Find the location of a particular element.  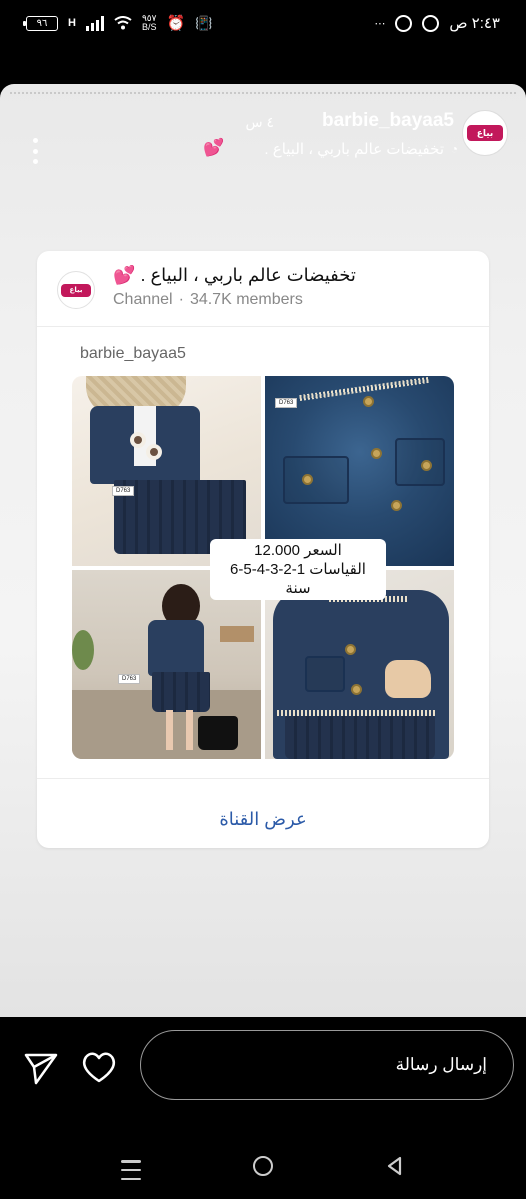

send-icon is located at coordinates (41, 1068).